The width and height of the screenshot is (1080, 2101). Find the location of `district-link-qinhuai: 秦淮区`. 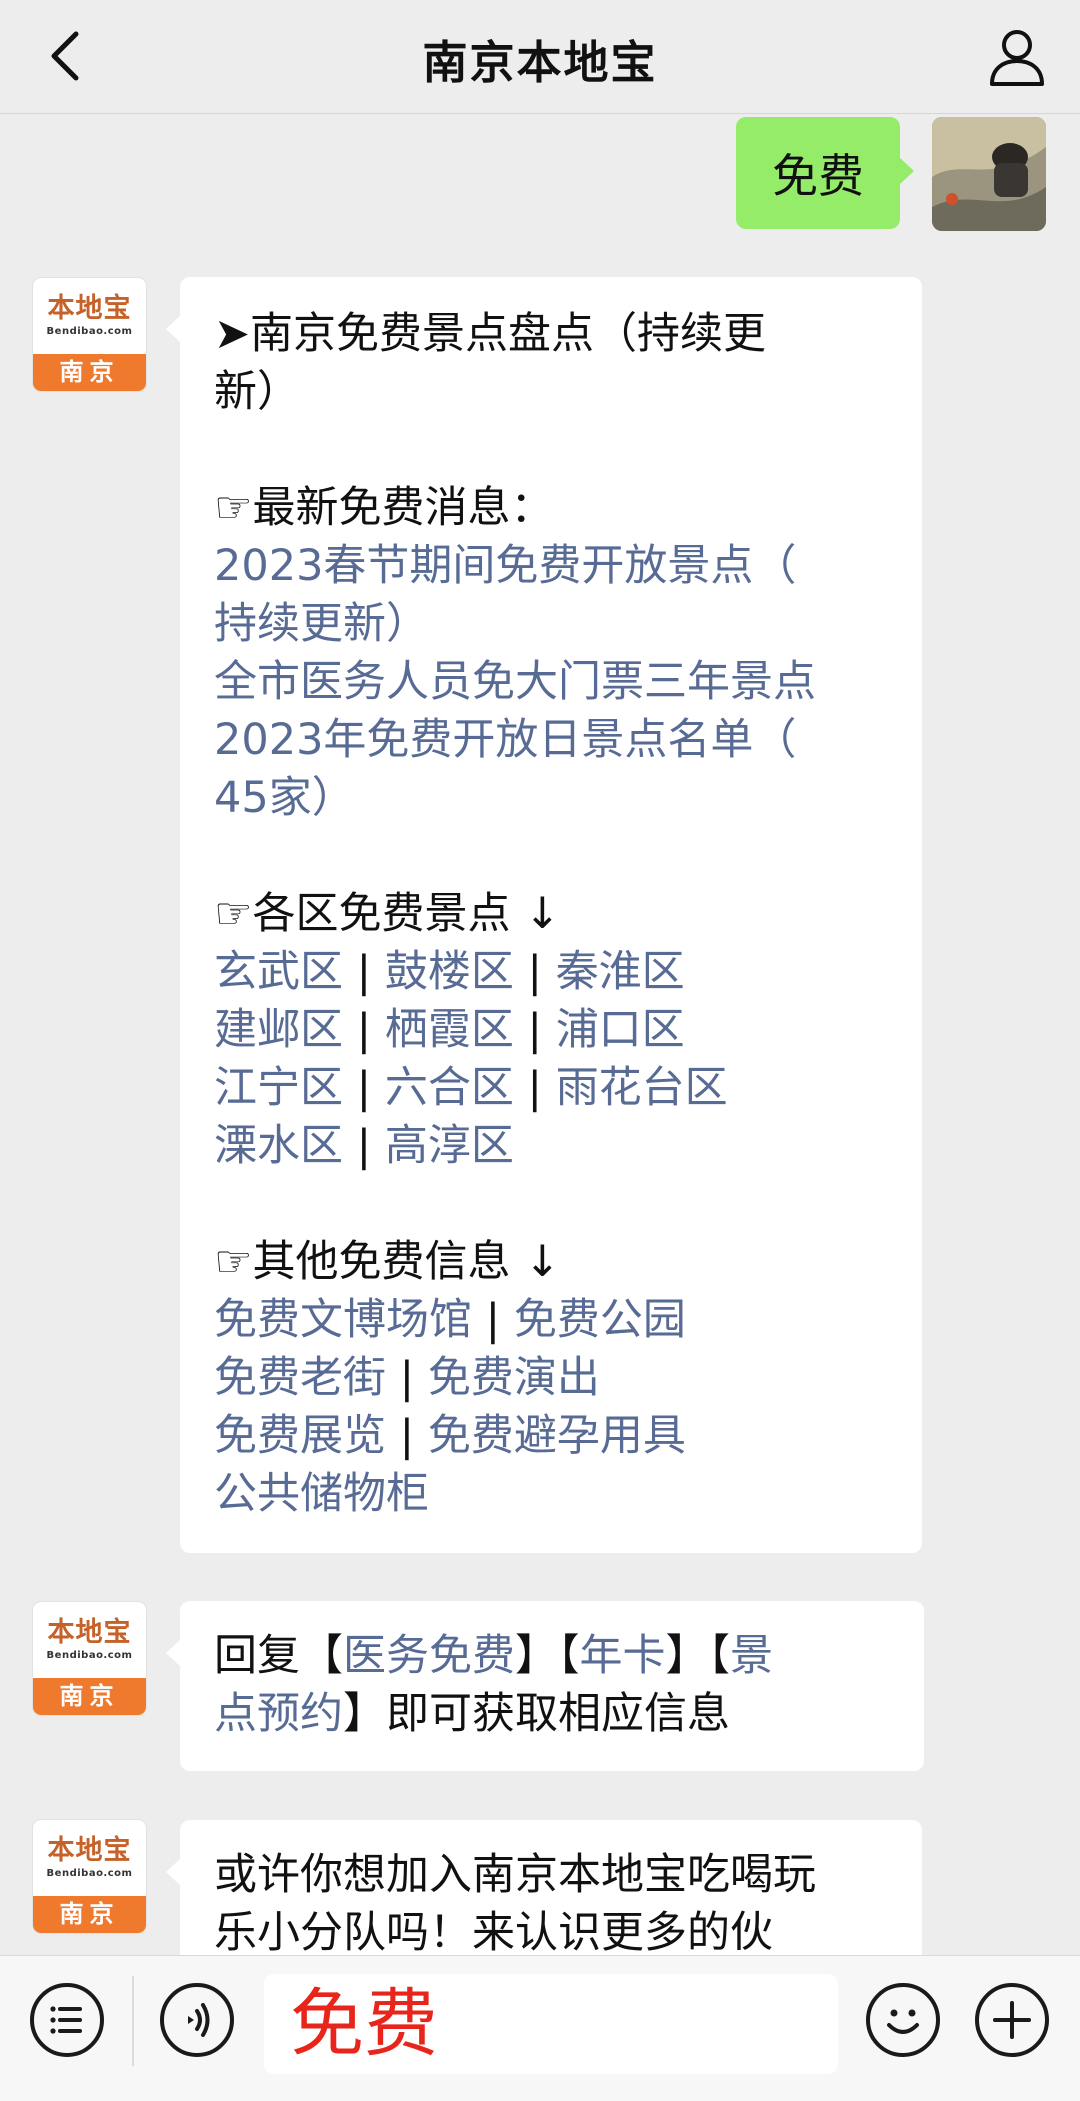

district-link-qinhuai: 秦淮区 is located at coordinates (620, 972).